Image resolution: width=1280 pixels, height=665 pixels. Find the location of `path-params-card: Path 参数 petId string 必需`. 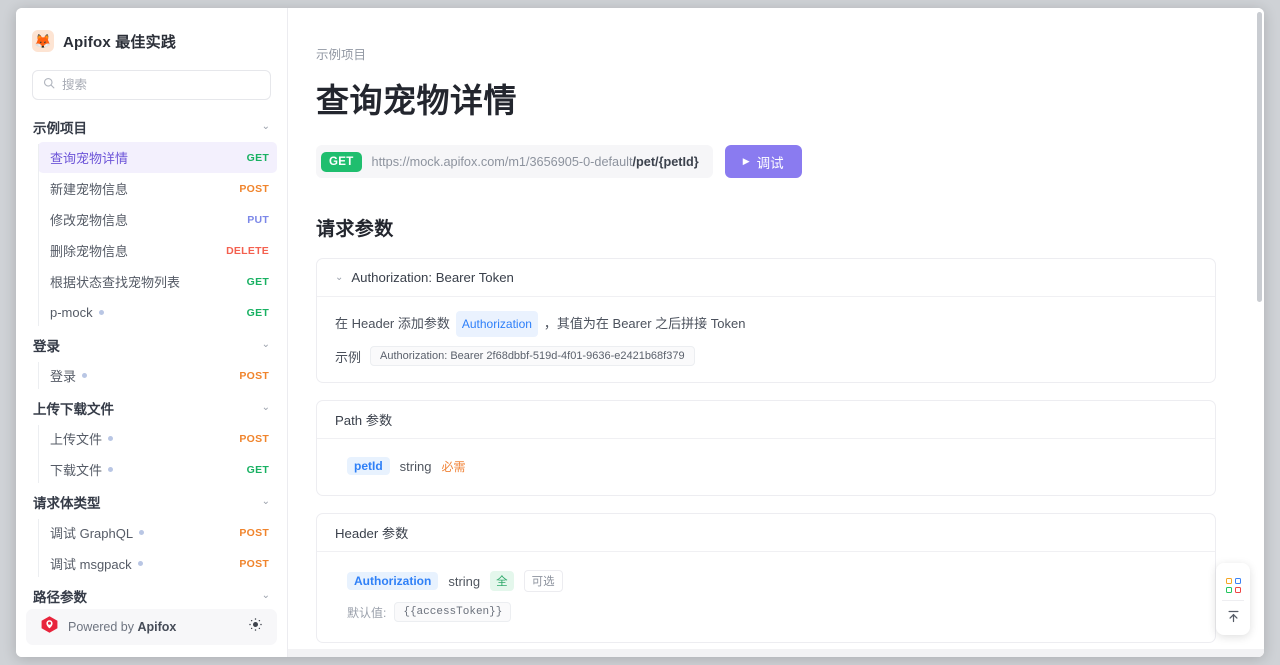

path-params-card: Path 参数 petId string 必需 is located at coordinates (766, 448).